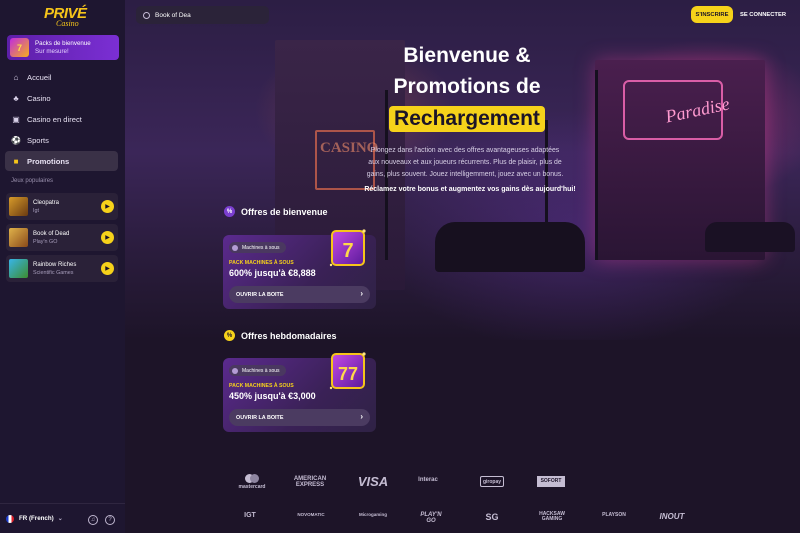 This screenshot has width=800, height=533. Describe the element at coordinates (467, 119) in the screenshot. I see `hero-title-highlight: Rechargement` at that location.